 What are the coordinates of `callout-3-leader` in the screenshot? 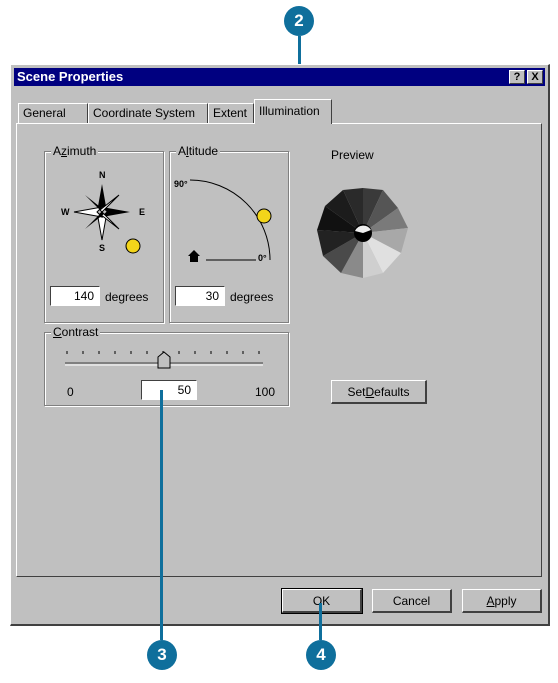 It's located at (161, 515).